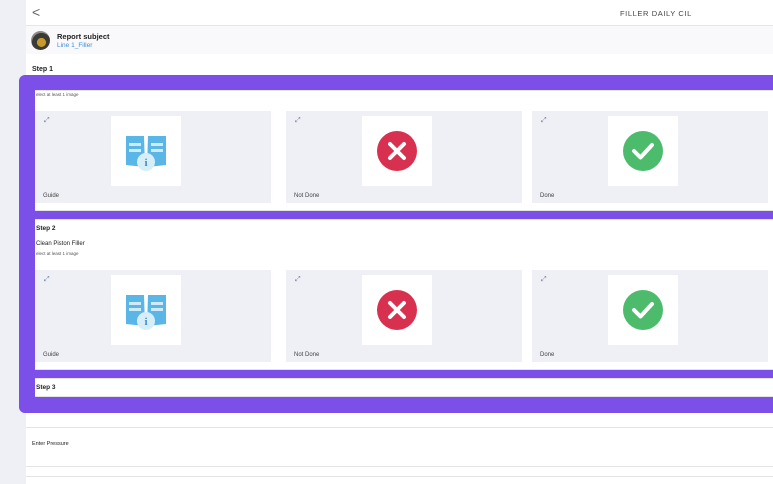 This screenshot has width=773, height=484. What do you see at coordinates (75, 45) in the screenshot?
I see `subject-line: Line 1_Filler` at bounding box center [75, 45].